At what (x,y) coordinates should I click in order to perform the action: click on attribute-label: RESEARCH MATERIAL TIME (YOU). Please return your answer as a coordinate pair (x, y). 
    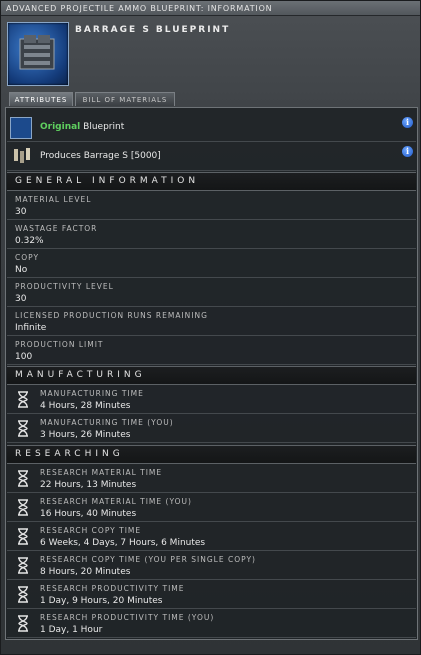
    Looking at the image, I should click on (116, 501).